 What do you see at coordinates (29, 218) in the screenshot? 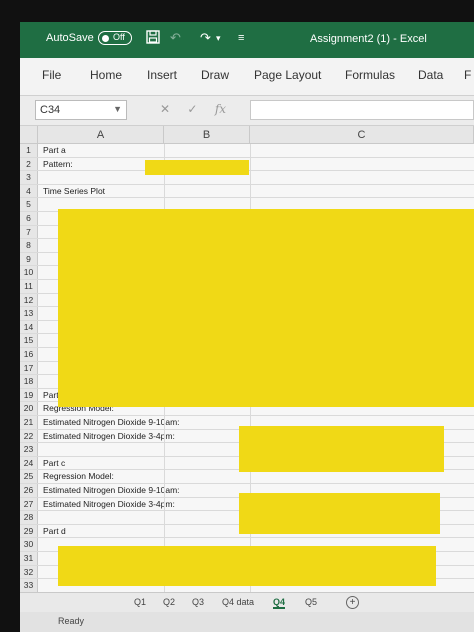
I see `row-number: 6` at bounding box center [29, 218].